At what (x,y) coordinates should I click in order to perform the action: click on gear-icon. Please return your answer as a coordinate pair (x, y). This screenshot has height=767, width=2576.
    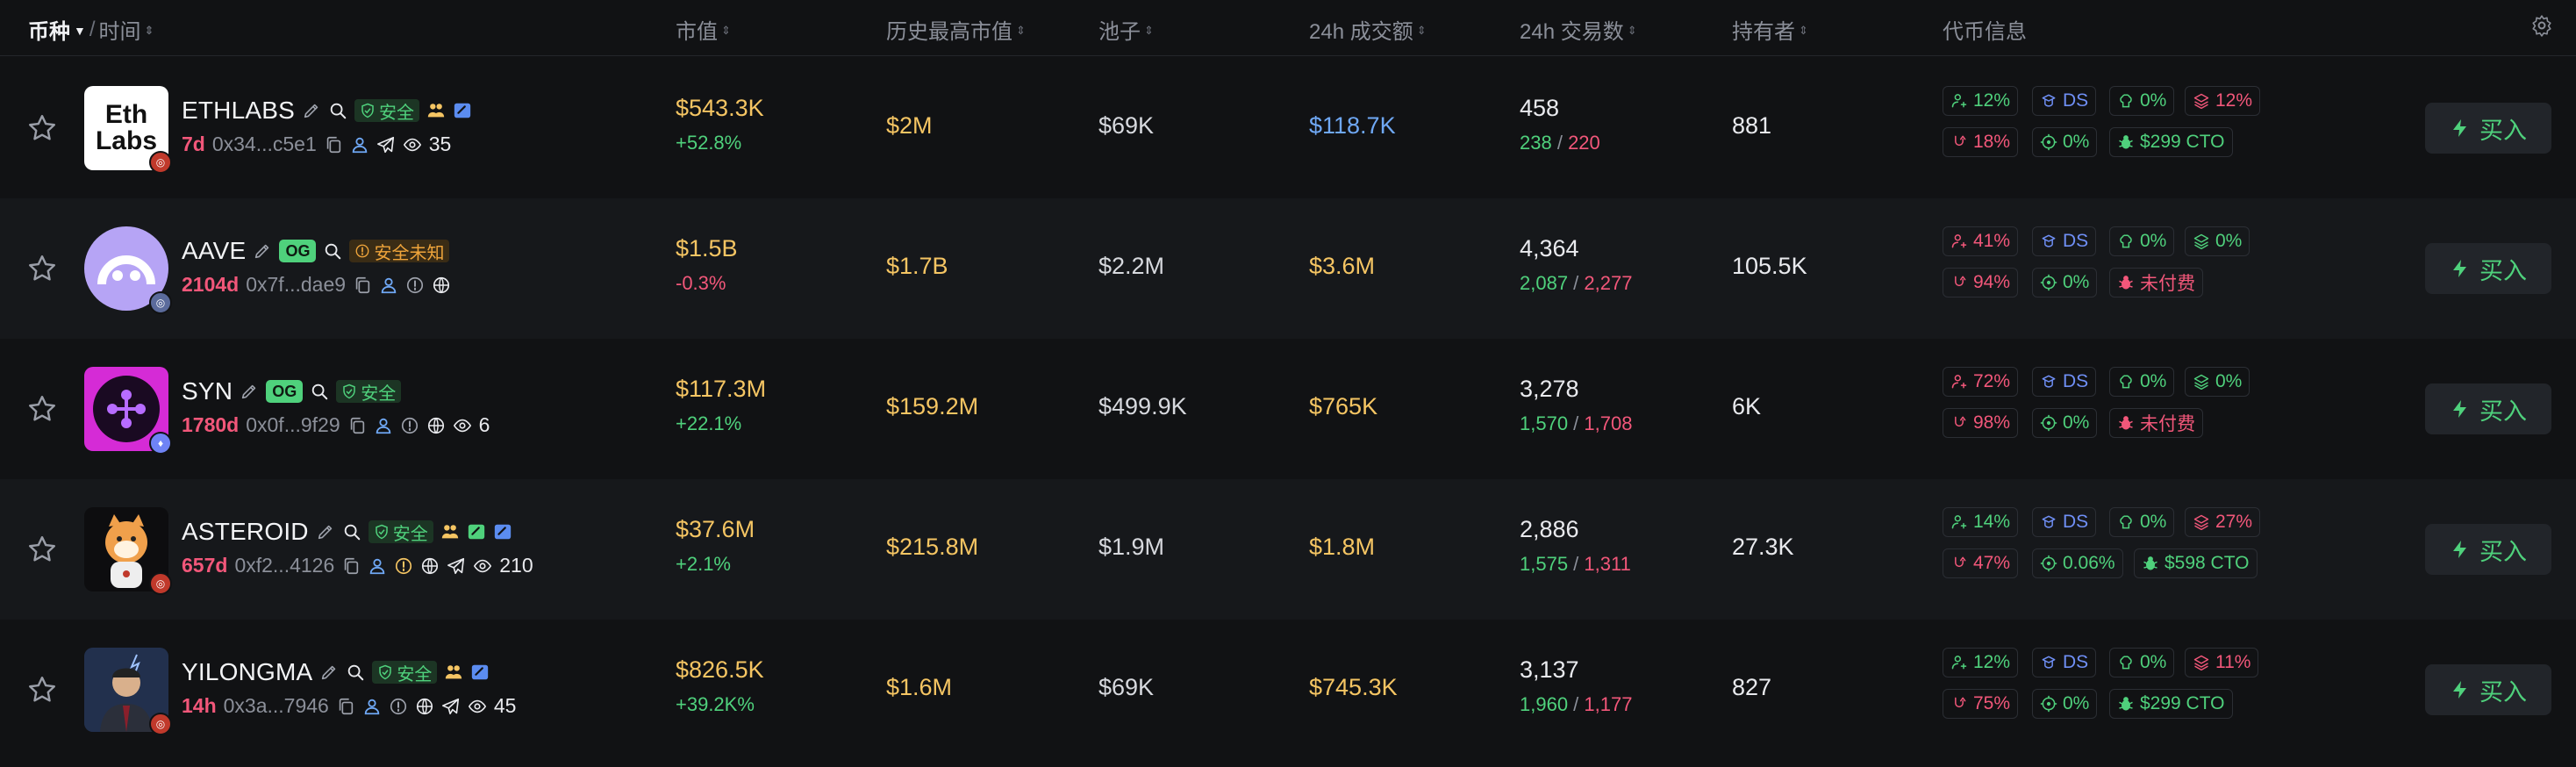
    Looking at the image, I should click on (2541, 26).